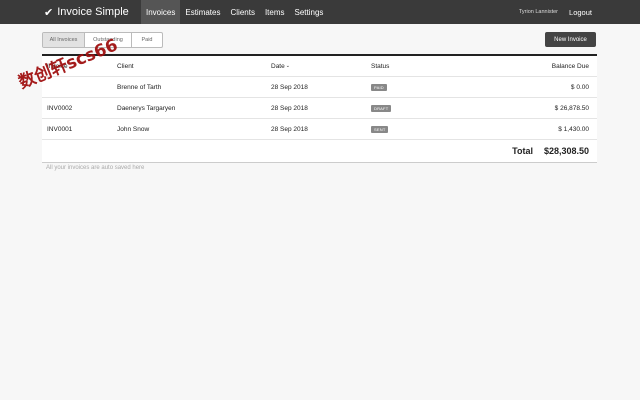 This screenshot has height=400, width=640. What do you see at coordinates (319, 87) in the screenshot?
I see `table-row: Brenne of Tarth 28 Sep 2018 PAID $ 0.00` at bounding box center [319, 87].